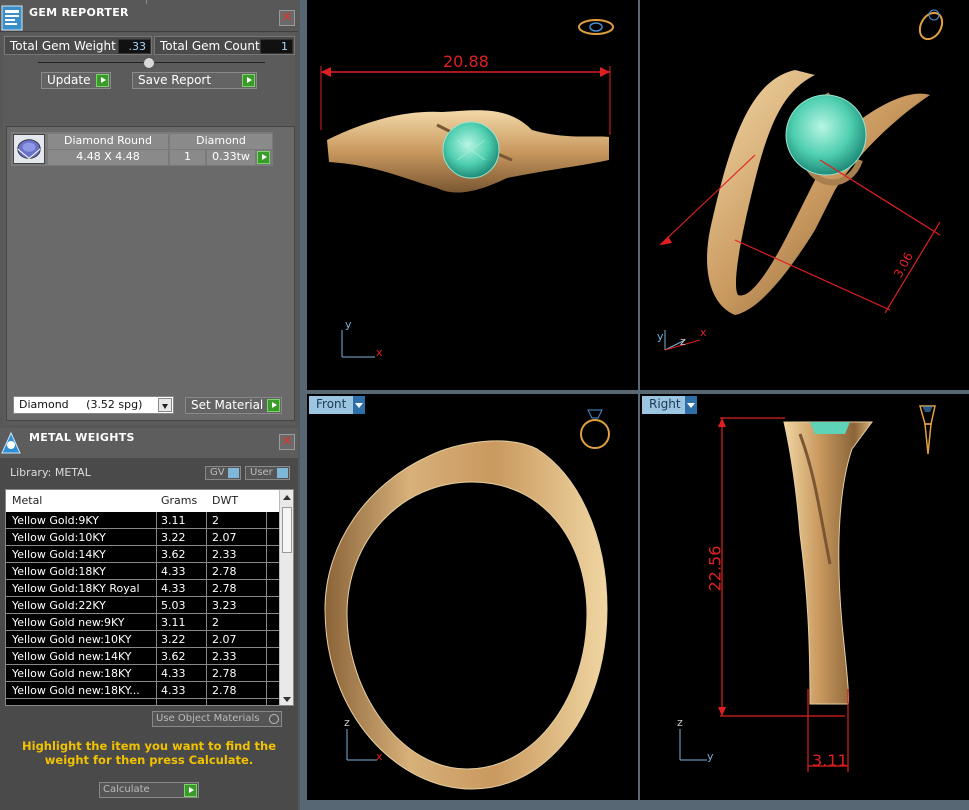  I want to click on table-row: Yellow Gold new:10KY 3.22 2.07, so click(143, 639).